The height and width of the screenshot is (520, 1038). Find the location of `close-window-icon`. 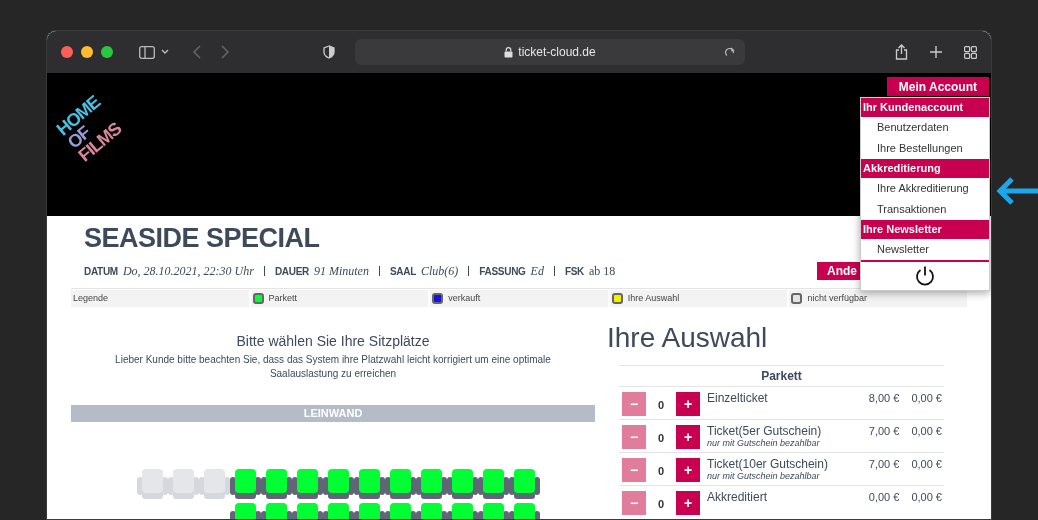

close-window-icon is located at coordinates (67, 52).